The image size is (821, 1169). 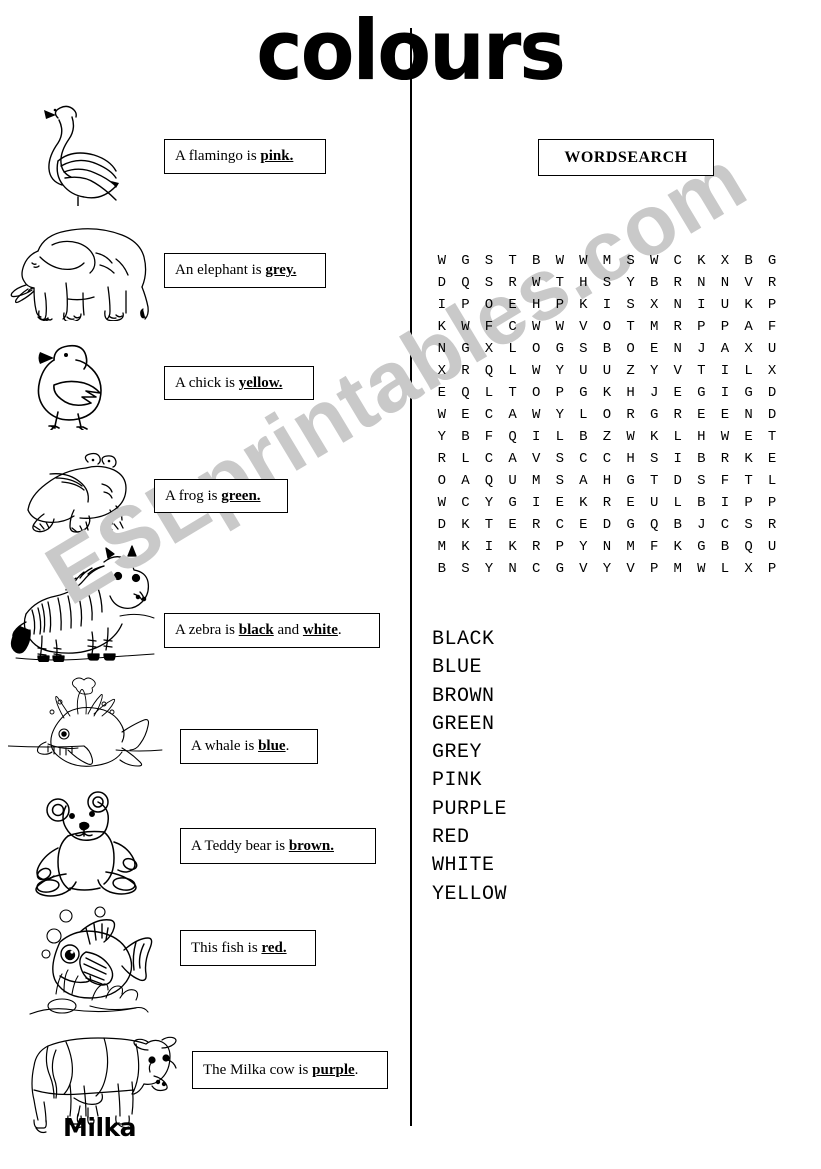 I want to click on wordsearch-word-item: YELLOW, so click(x=469, y=895).